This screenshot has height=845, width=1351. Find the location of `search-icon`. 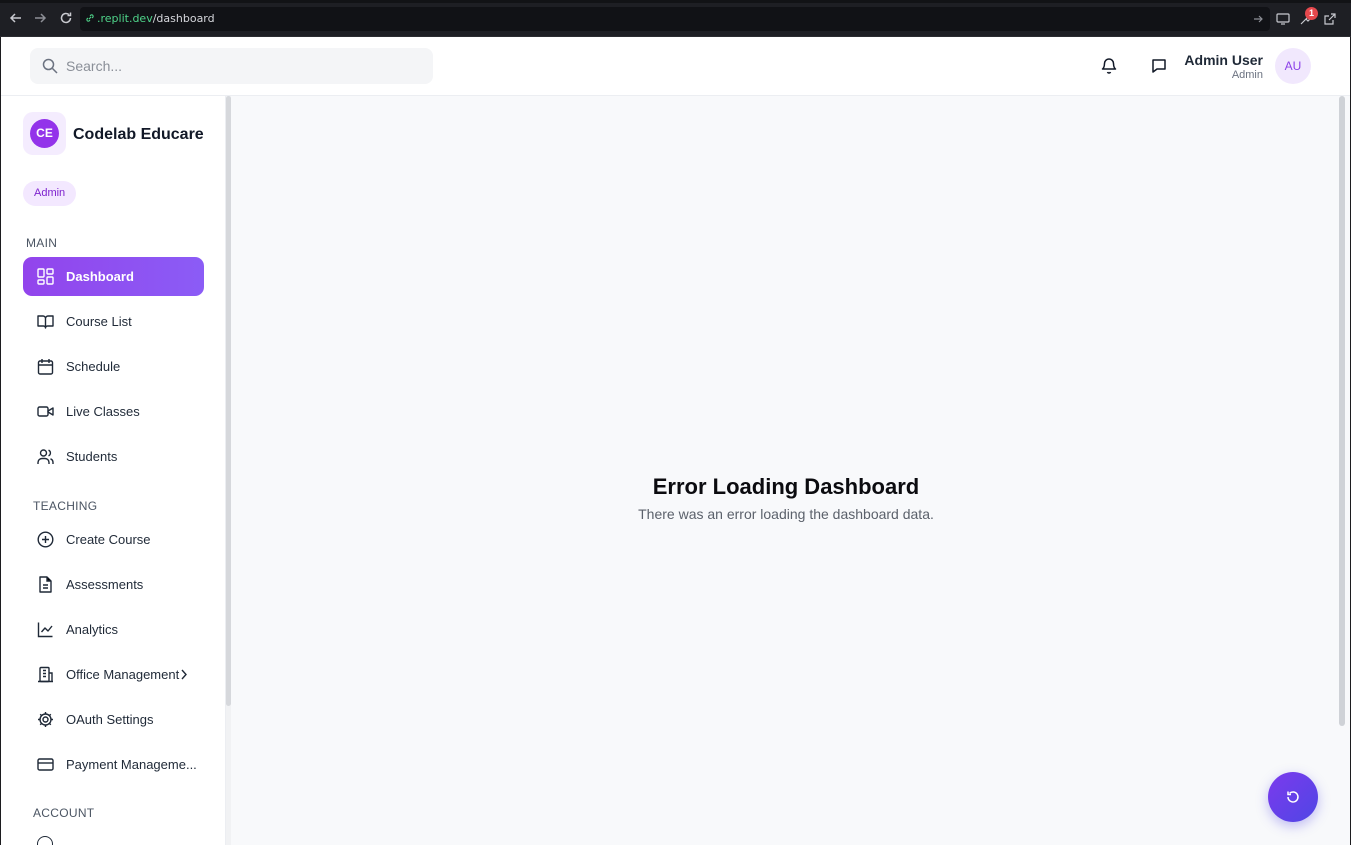

search-icon is located at coordinates (50, 66).